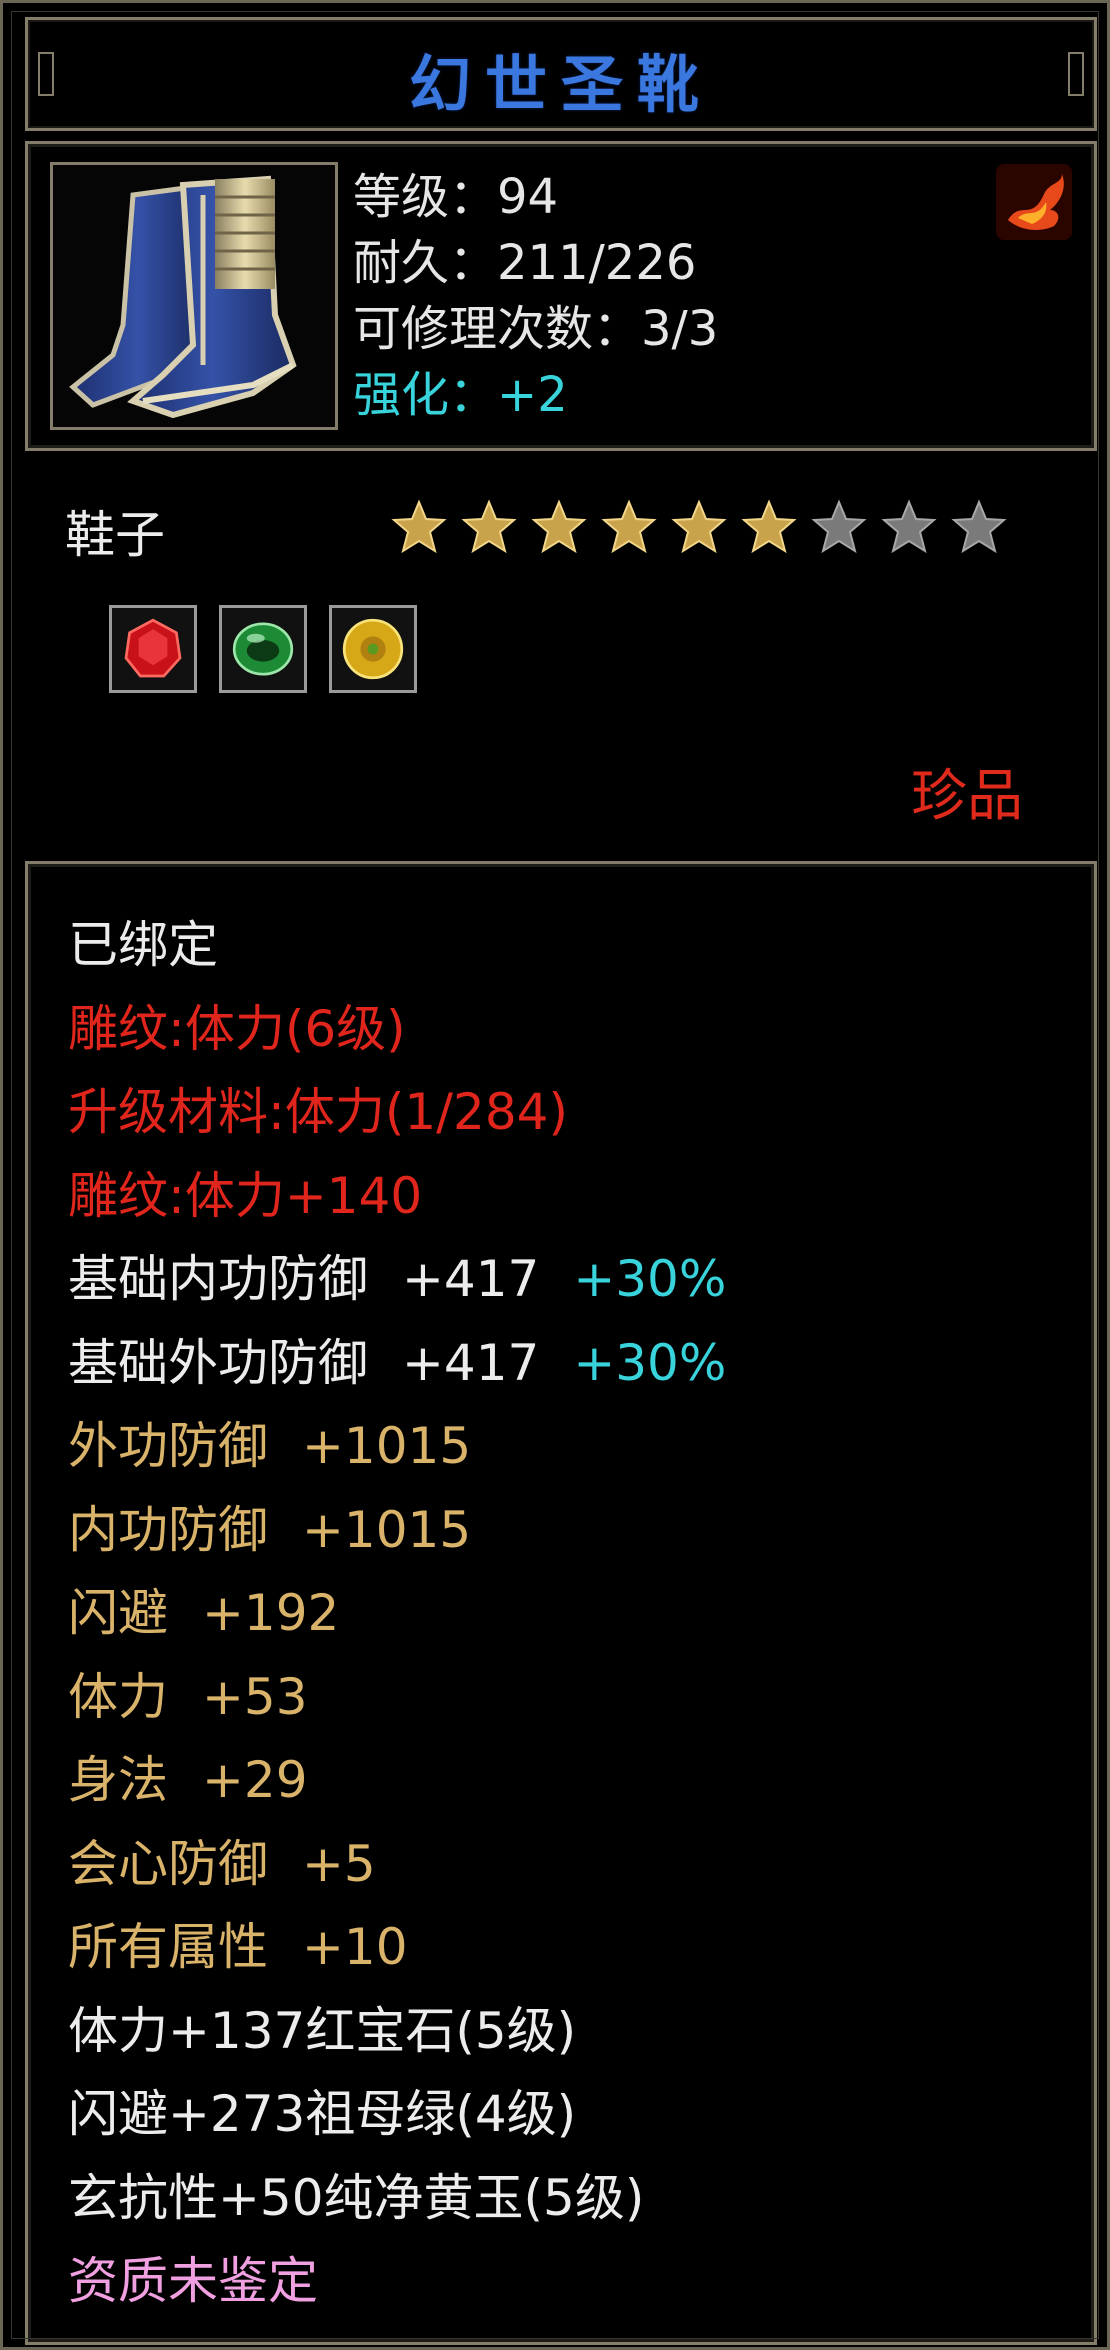  I want to click on rarity-label: 珍品, so click(967, 796).